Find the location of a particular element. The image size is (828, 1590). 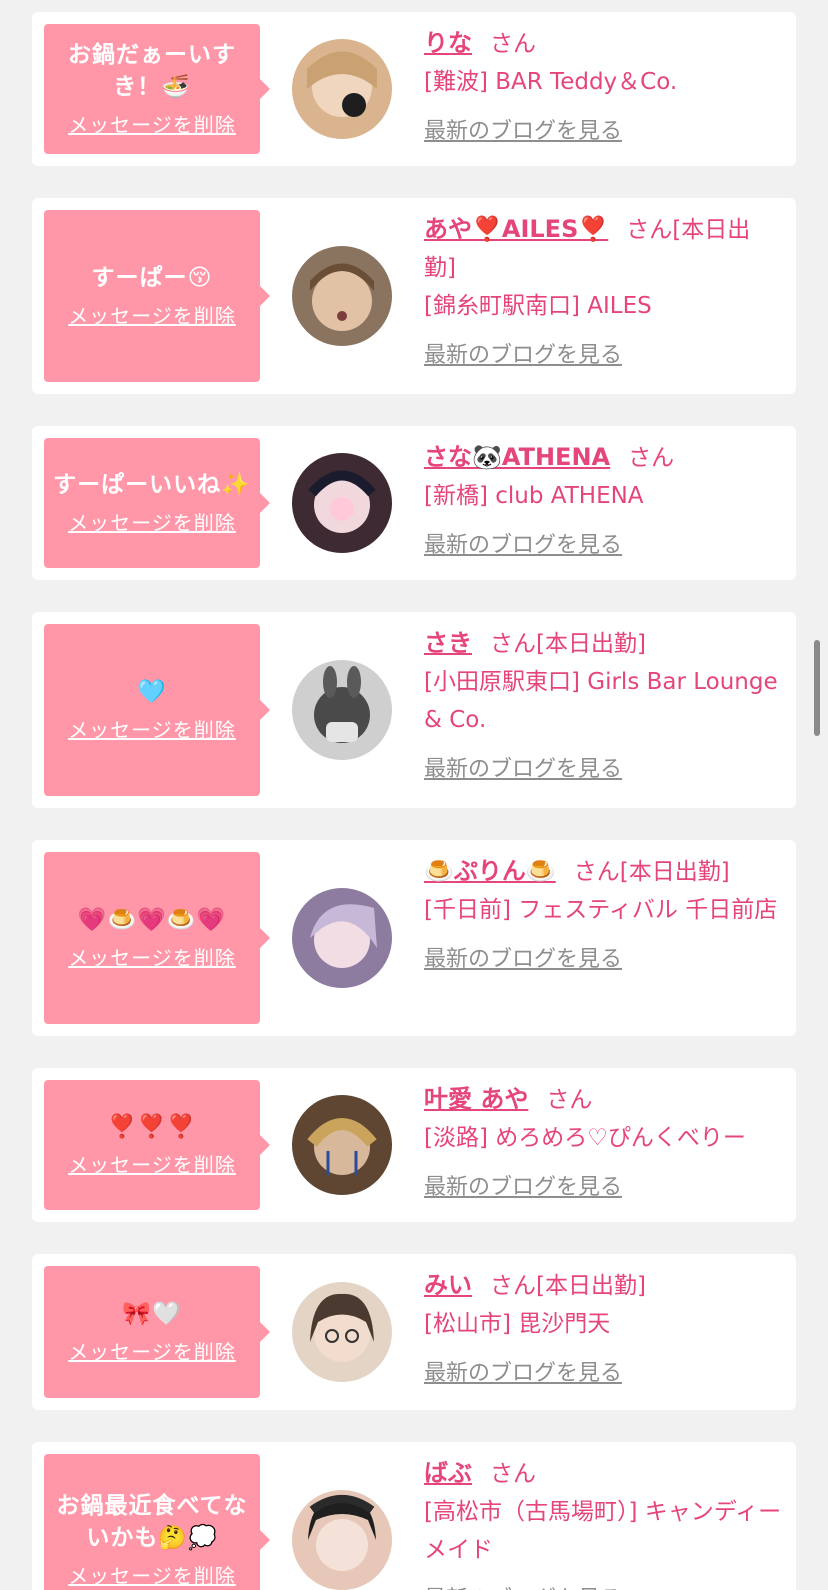

message-bubble: お鍋だぁーいすき！🍜 メッセージを削除 is located at coordinates (157, 89).